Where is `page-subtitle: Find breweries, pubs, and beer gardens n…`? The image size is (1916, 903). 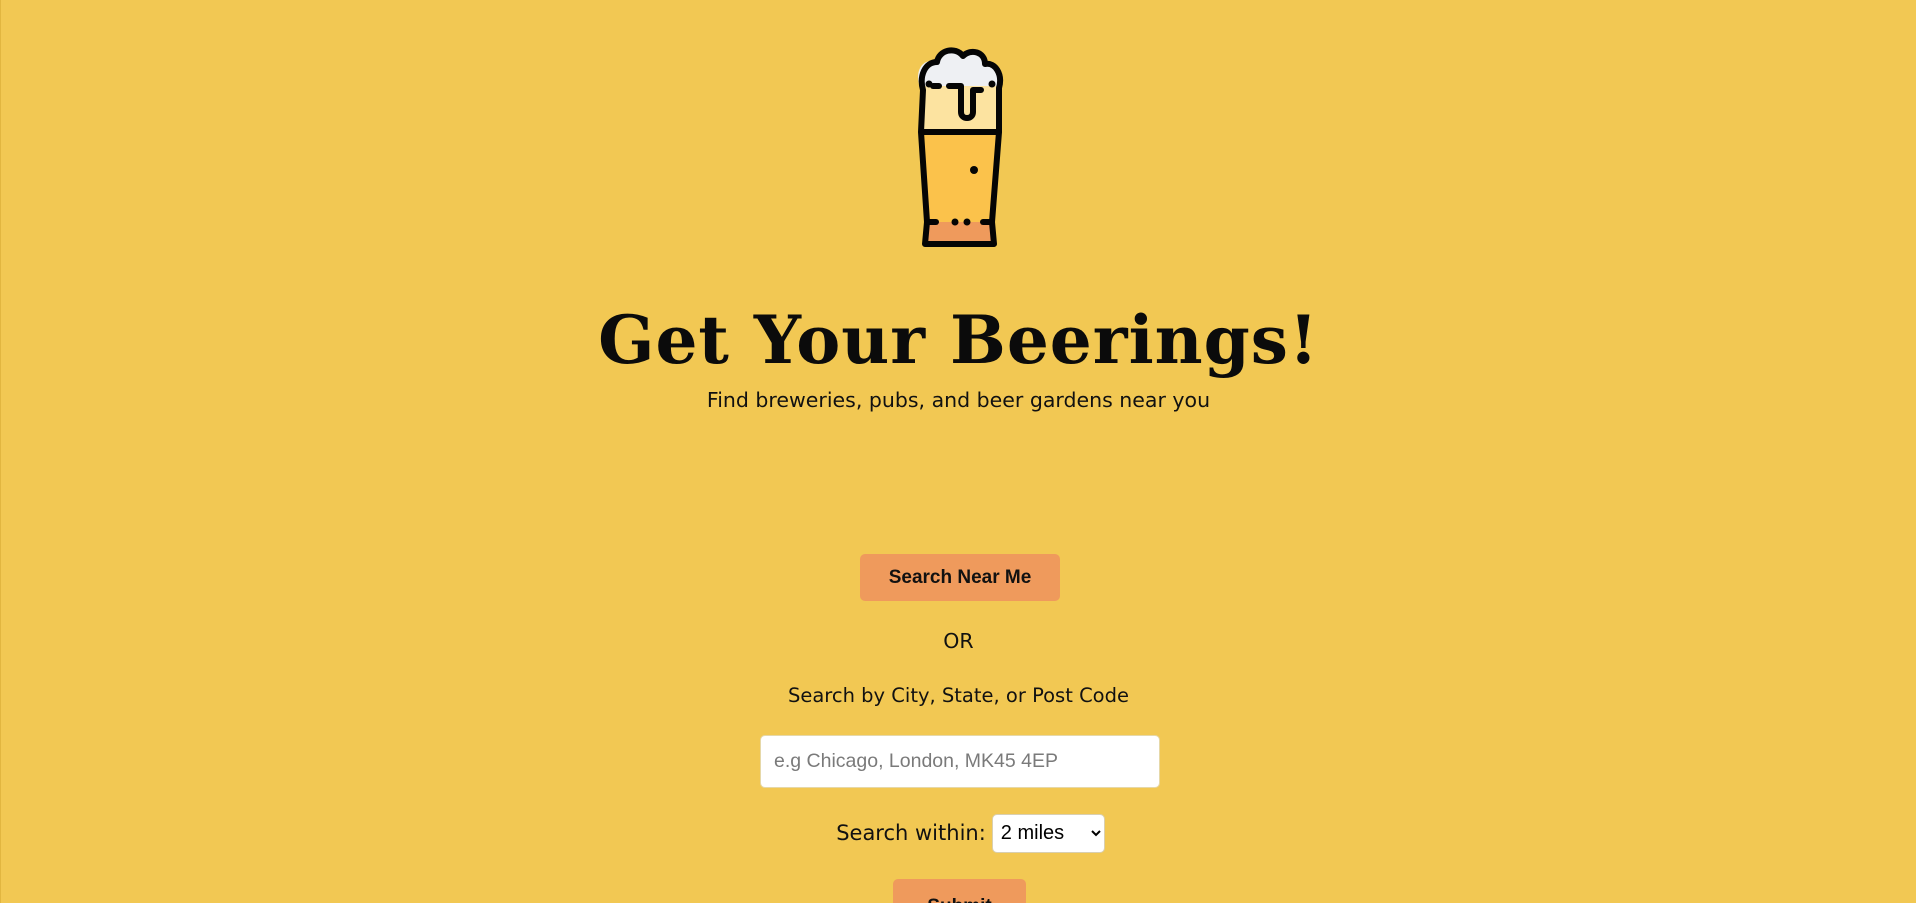 page-subtitle: Find breweries, pubs, and beer gardens n… is located at coordinates (958, 400).